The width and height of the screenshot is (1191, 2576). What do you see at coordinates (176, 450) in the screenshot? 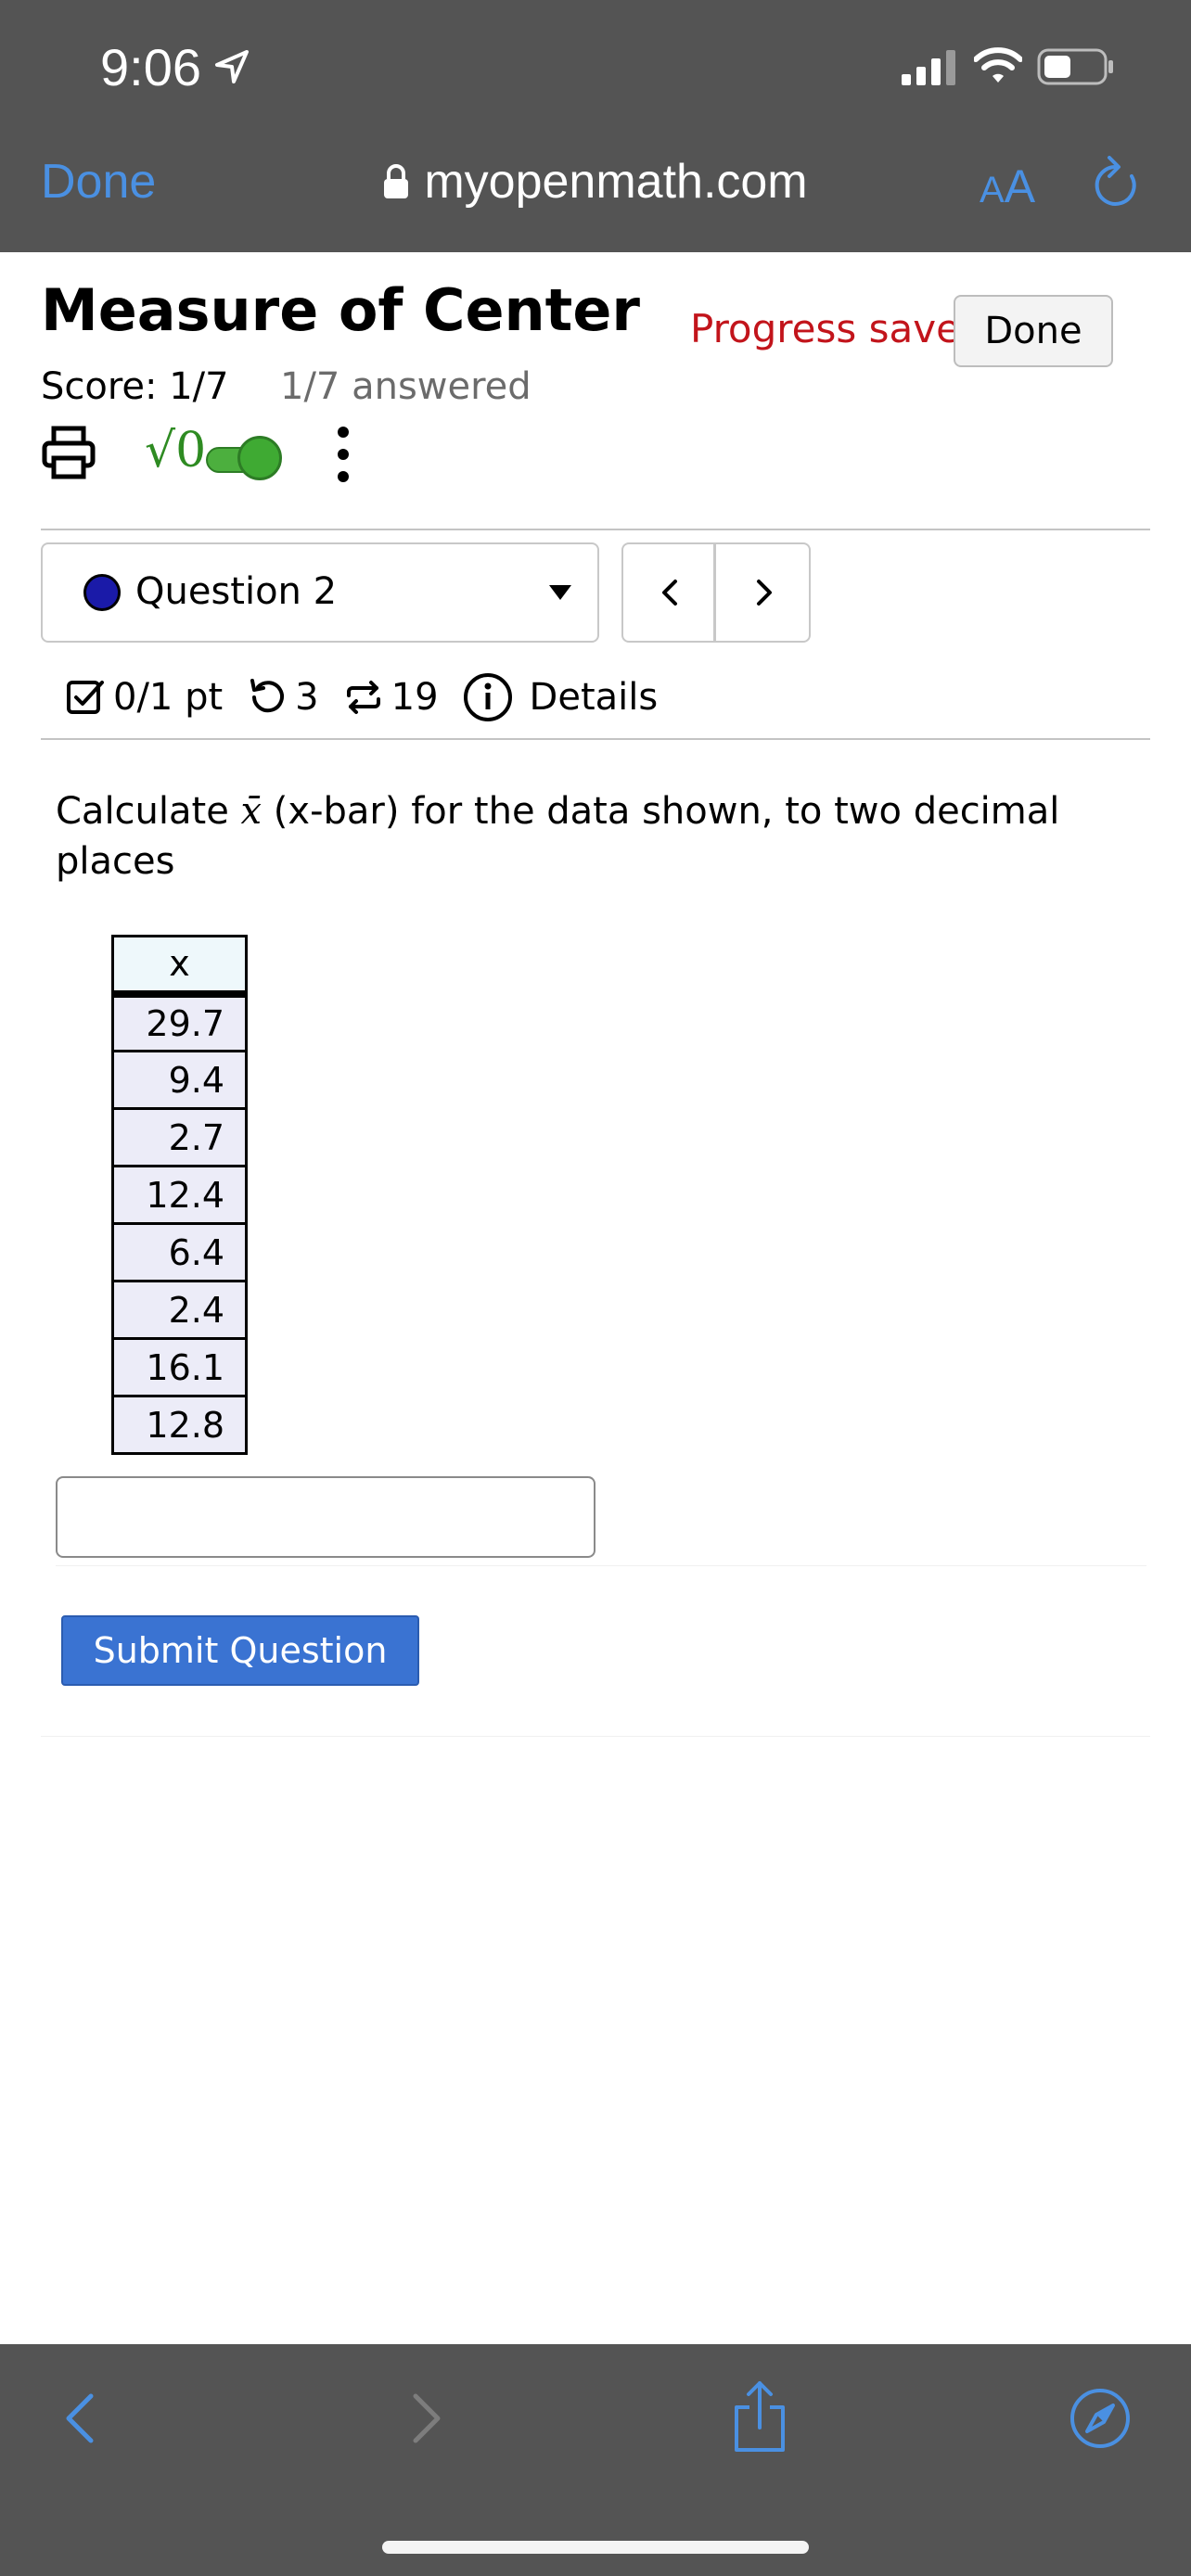
I see `math-entry-icon: √0` at bounding box center [176, 450].